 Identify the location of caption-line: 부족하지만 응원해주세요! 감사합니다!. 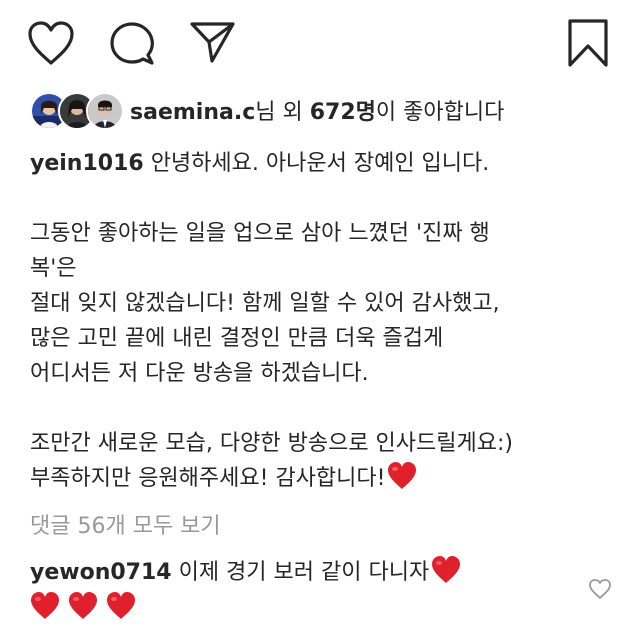
(208, 478).